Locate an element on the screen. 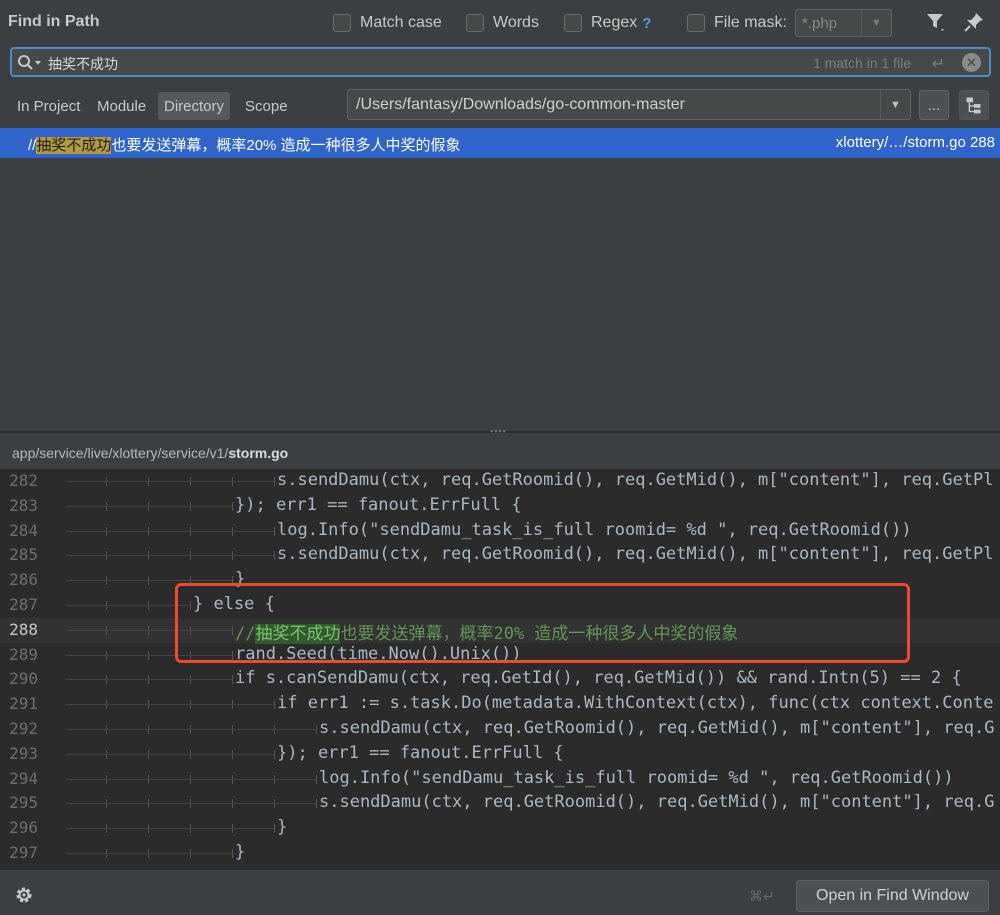 The height and width of the screenshot is (915, 1000). file-mask-option: File mask: is located at coordinates (737, 23).